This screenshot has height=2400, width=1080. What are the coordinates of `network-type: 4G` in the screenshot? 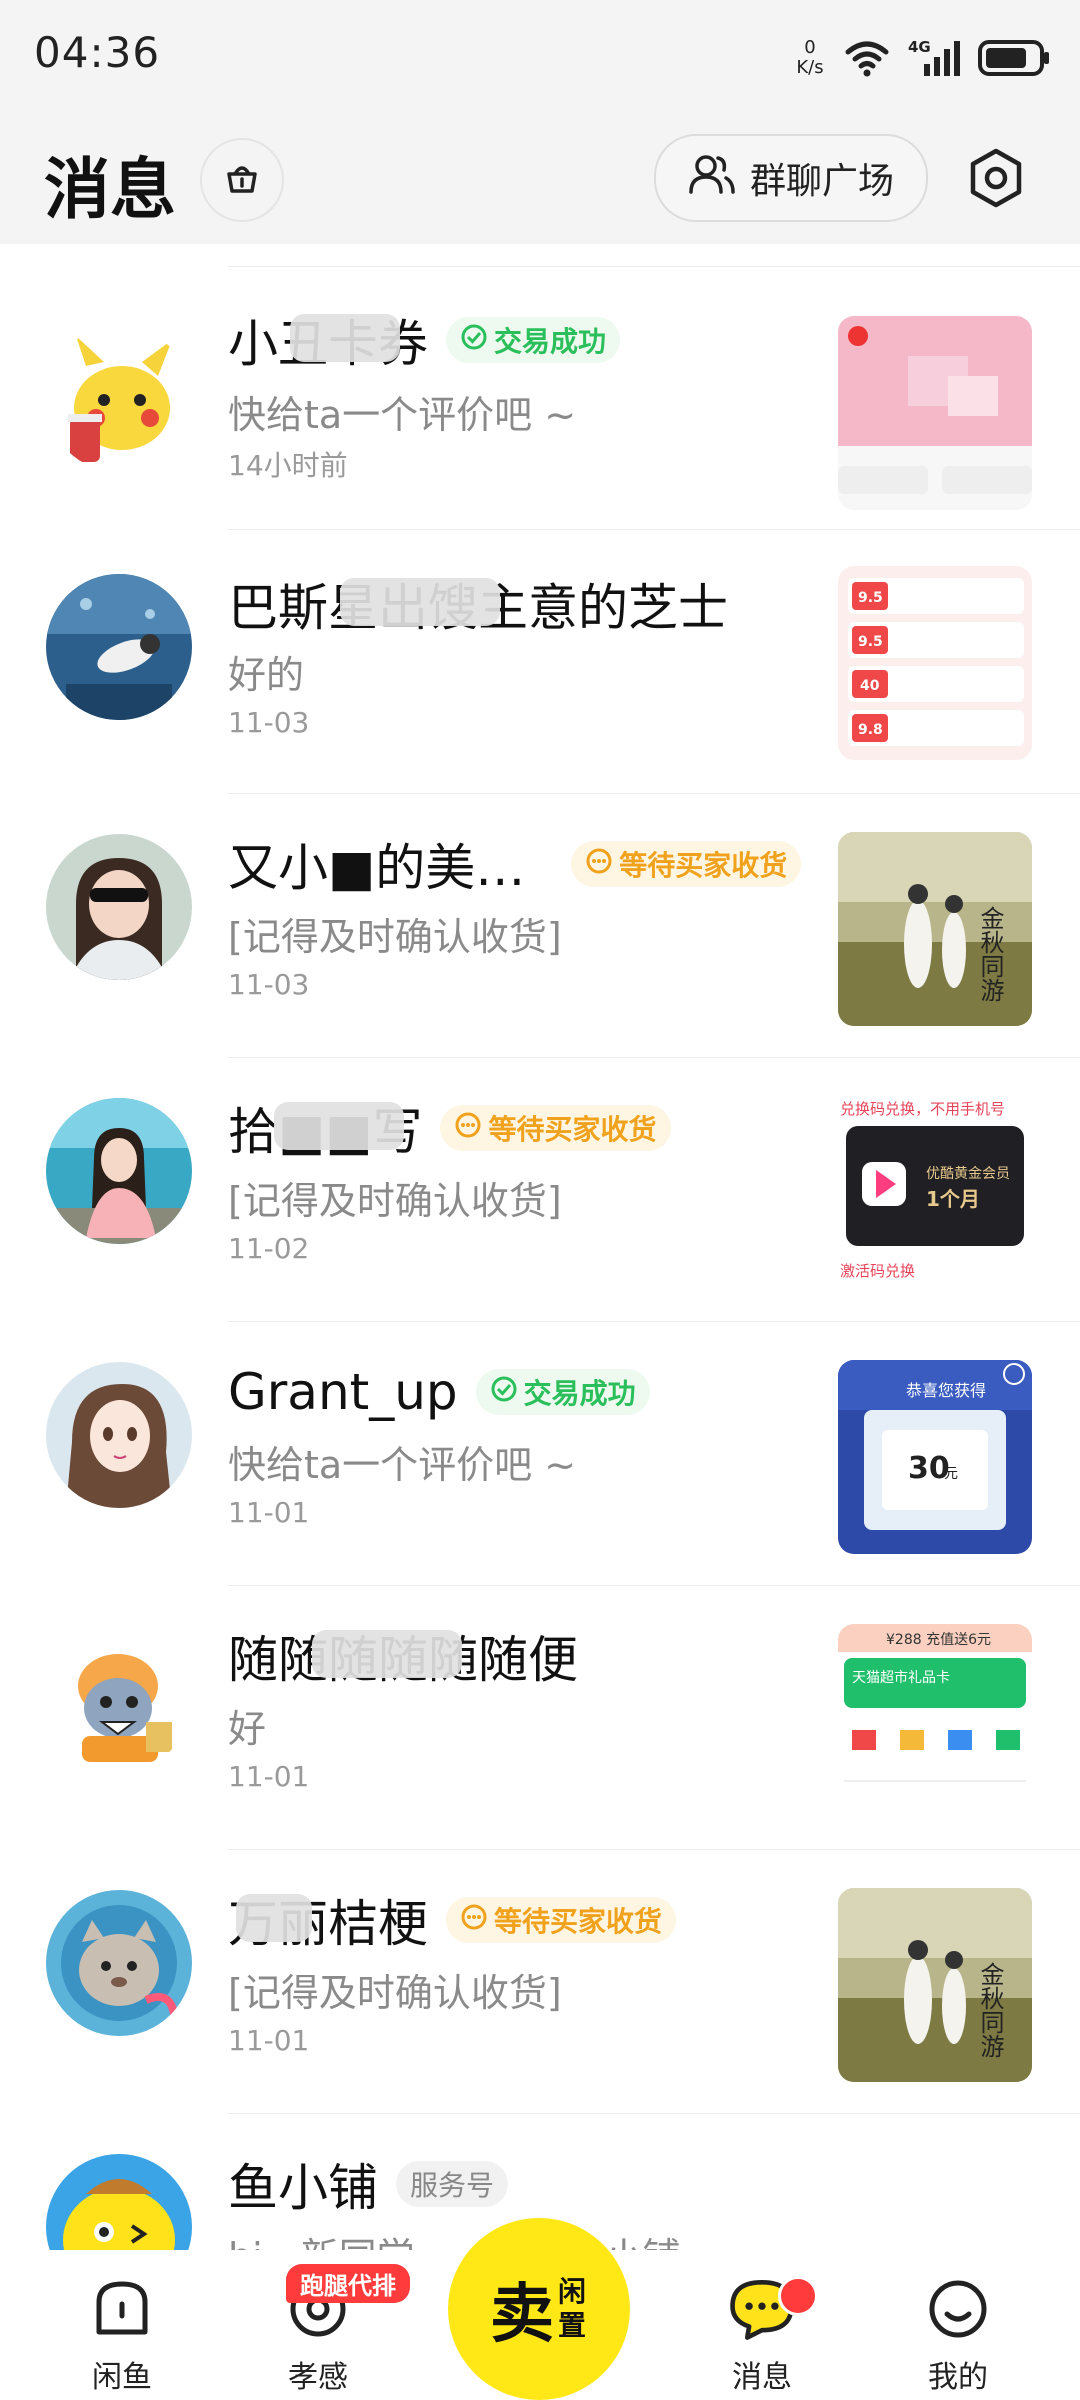 It's located at (919, 47).